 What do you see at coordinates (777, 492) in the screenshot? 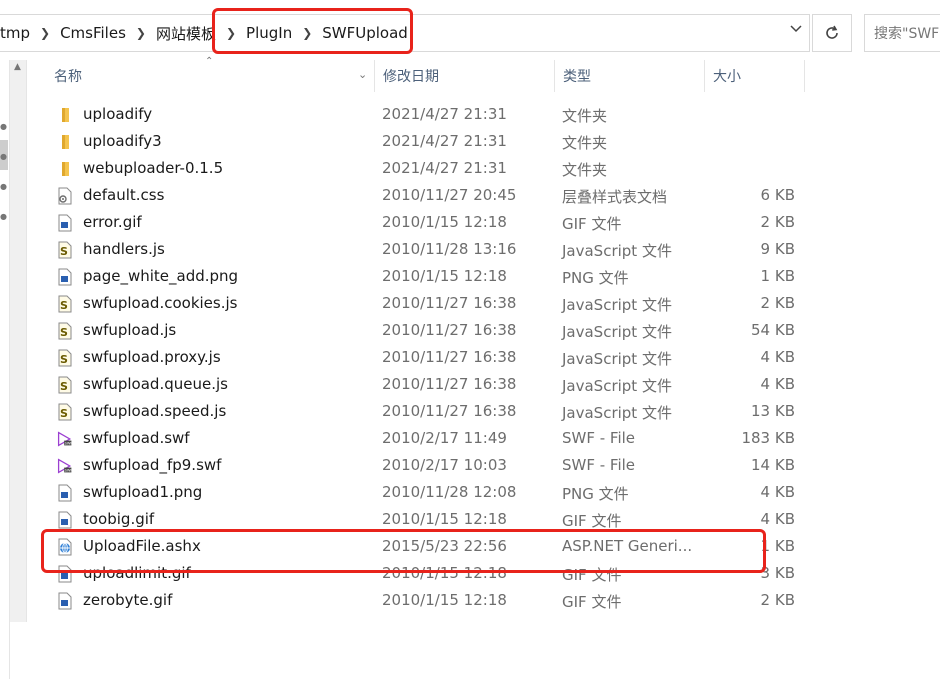
I see `file-size: 4 KB` at bounding box center [777, 492].